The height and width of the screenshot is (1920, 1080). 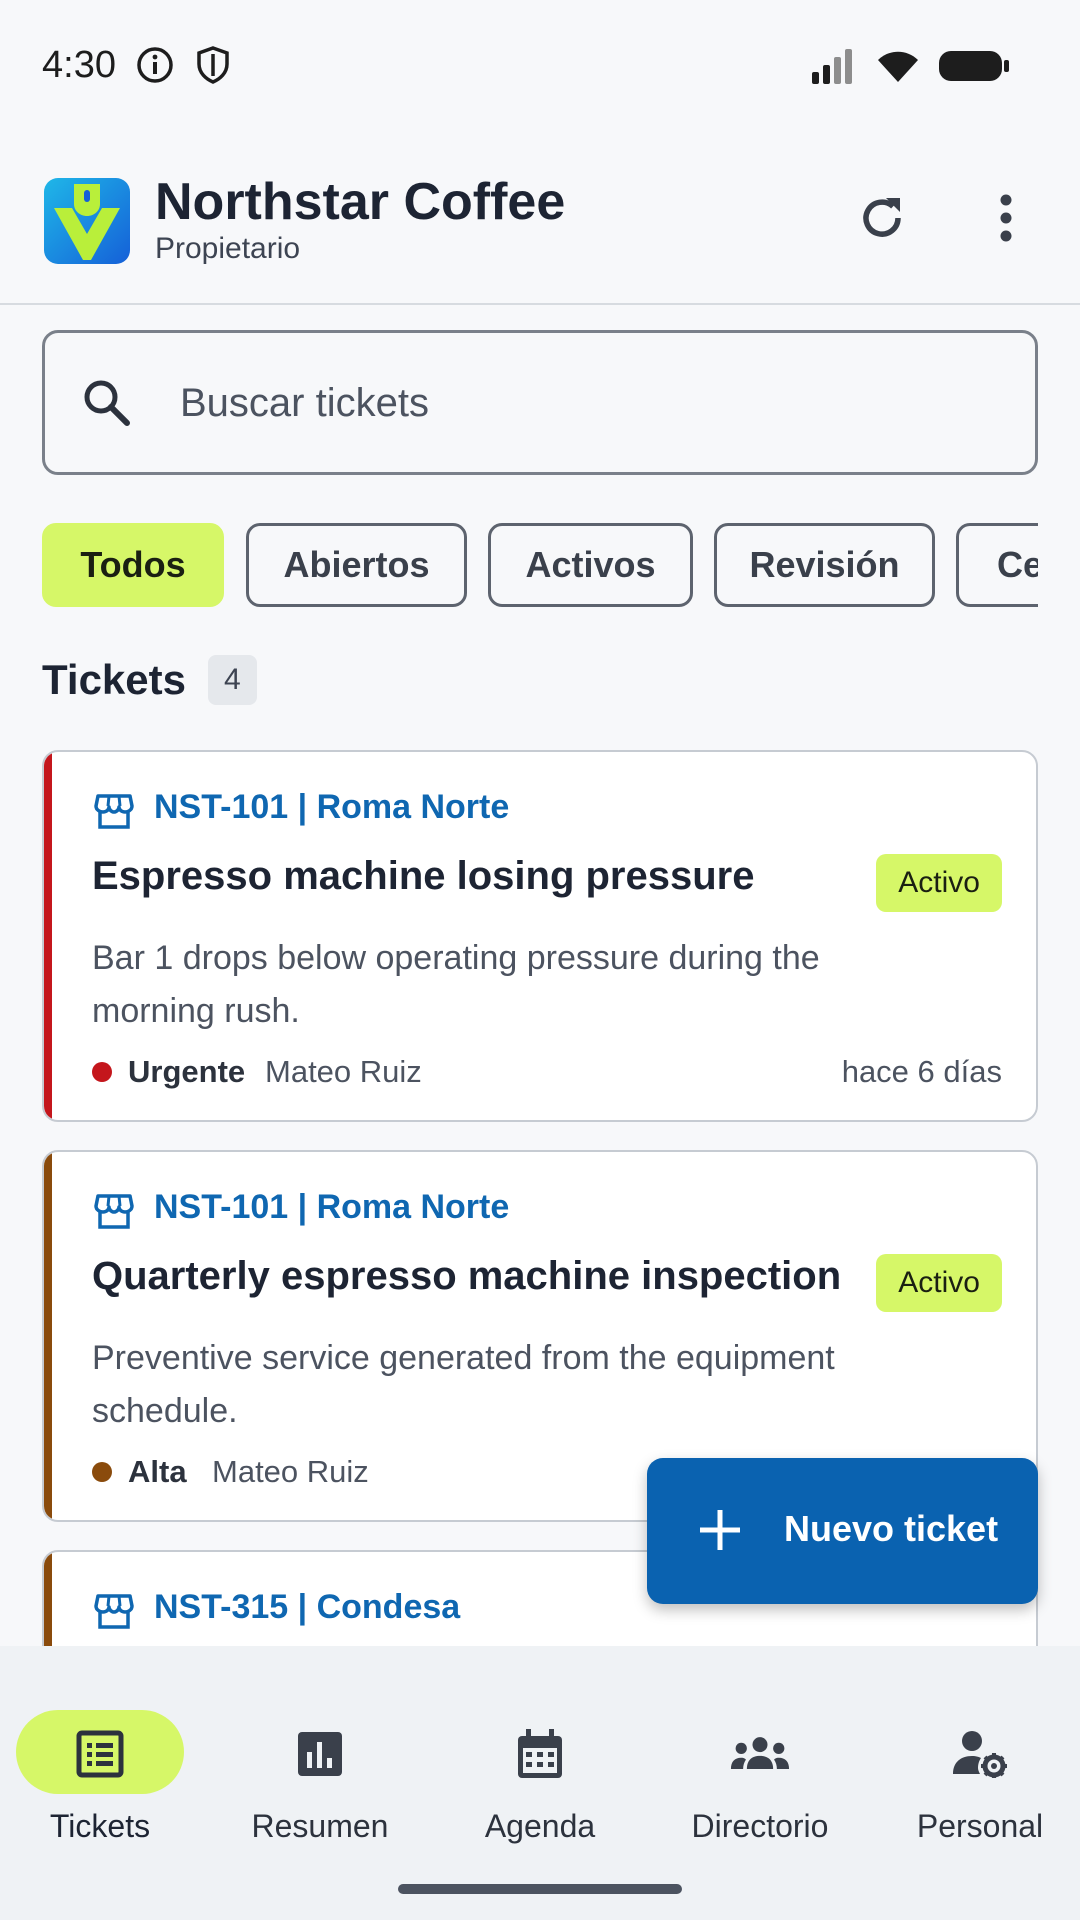 I want to click on app-bar: Northstar Coffee Propietario, so click(x=540, y=232).